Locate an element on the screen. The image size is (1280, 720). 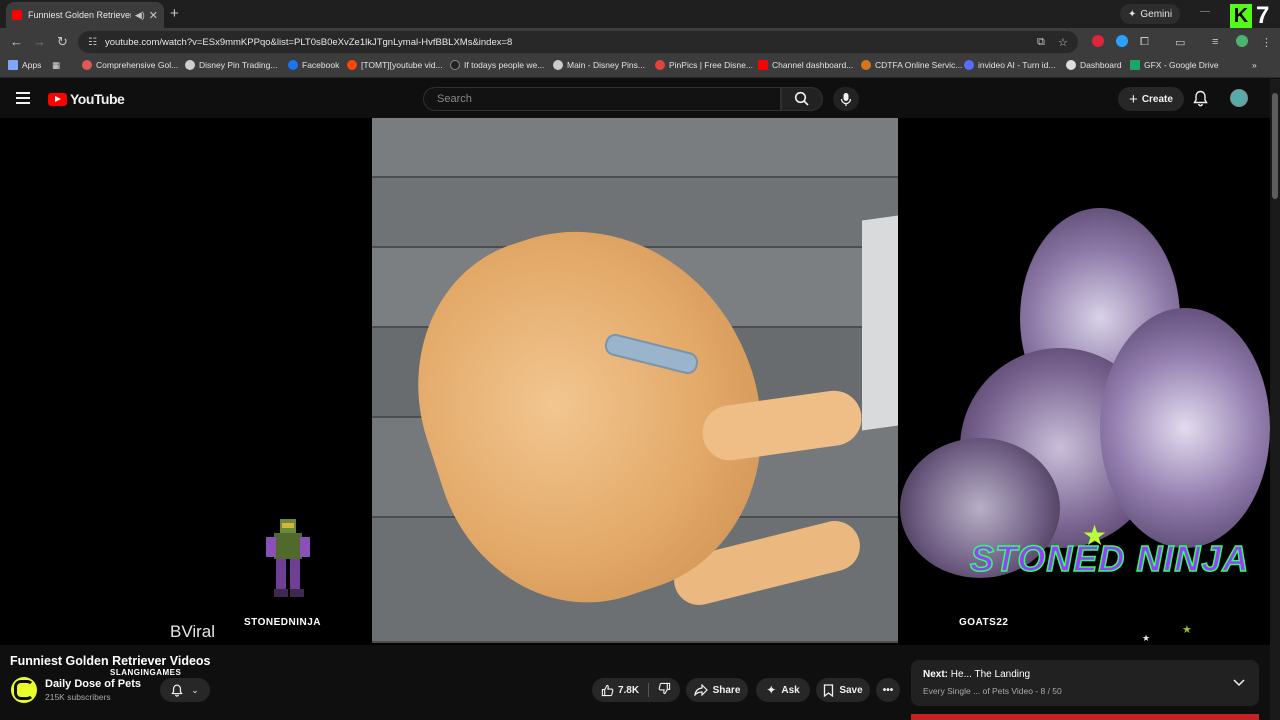
profile-icon is located at coordinates (1242, 41).